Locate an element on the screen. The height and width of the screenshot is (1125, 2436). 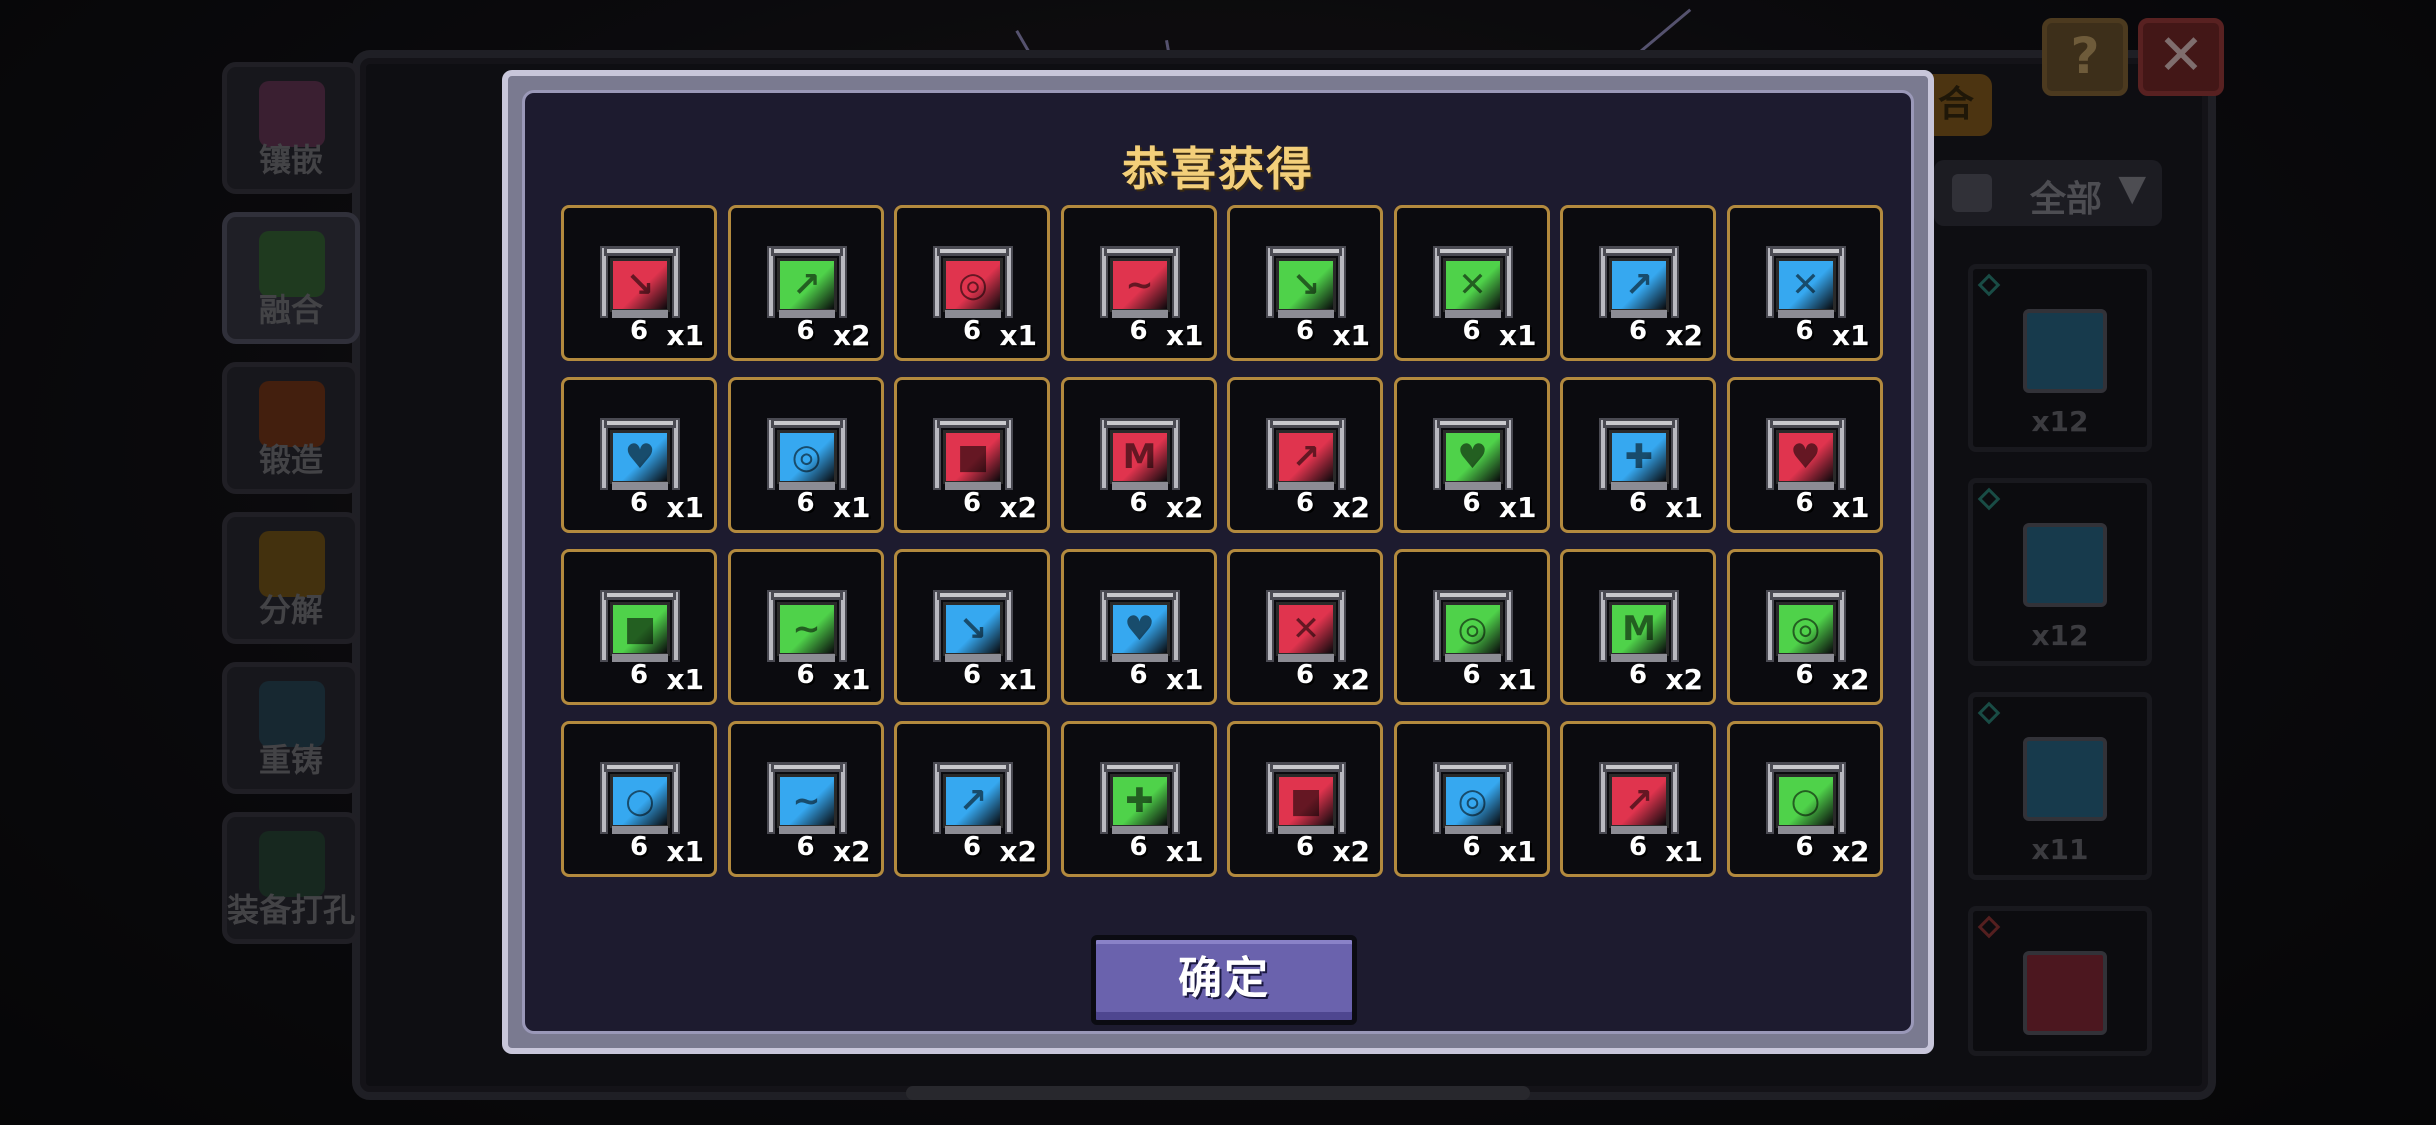
rune-icon: ✚ is located at coordinates (1639, 458).